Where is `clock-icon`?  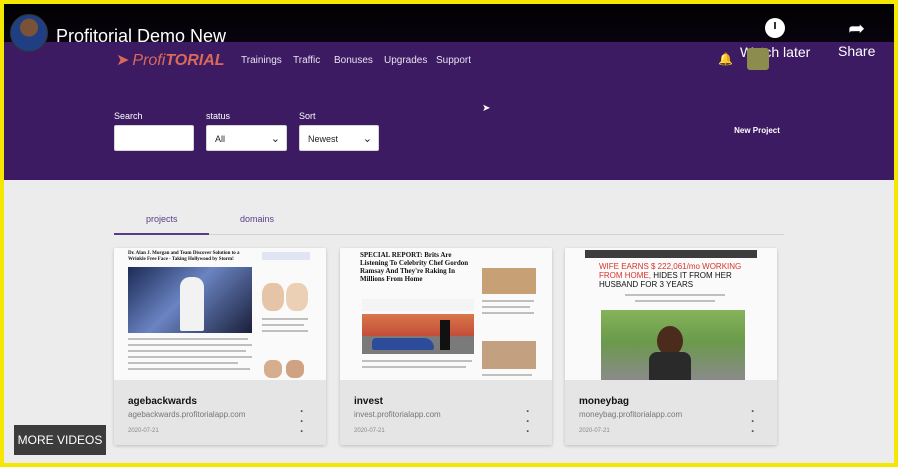
clock-icon is located at coordinates (775, 28).